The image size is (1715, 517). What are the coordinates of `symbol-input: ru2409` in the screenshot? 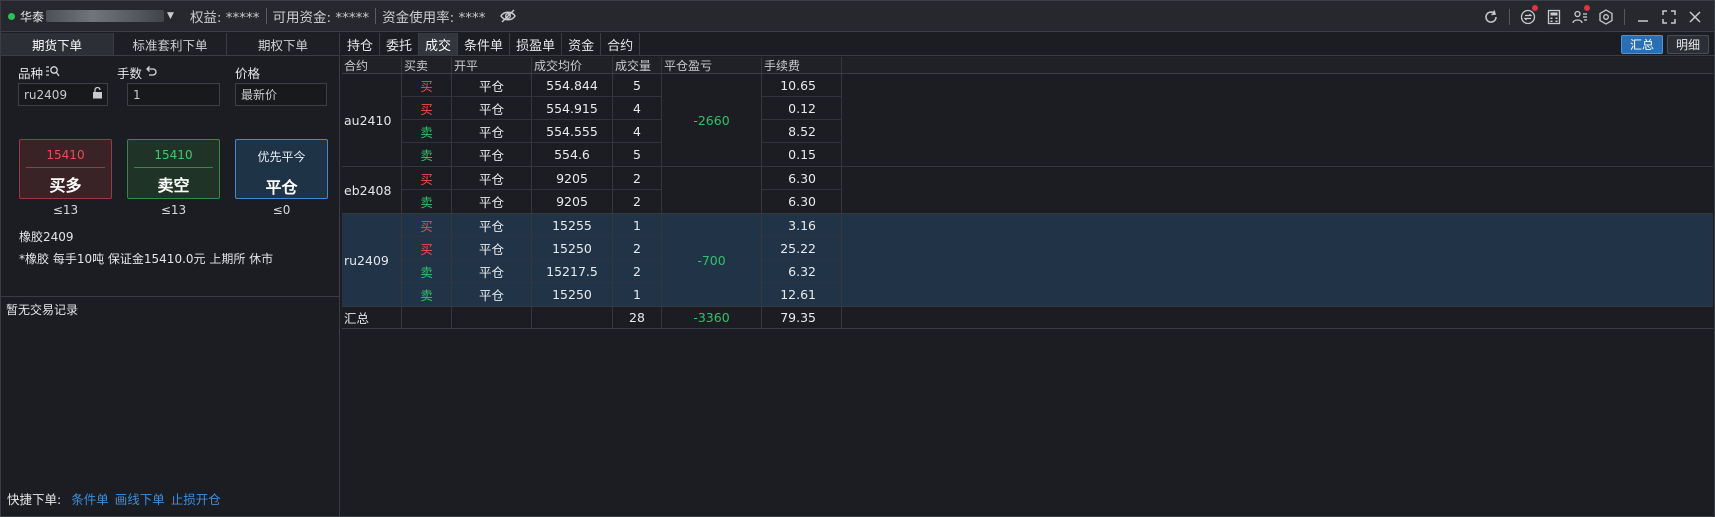 It's located at (63, 94).